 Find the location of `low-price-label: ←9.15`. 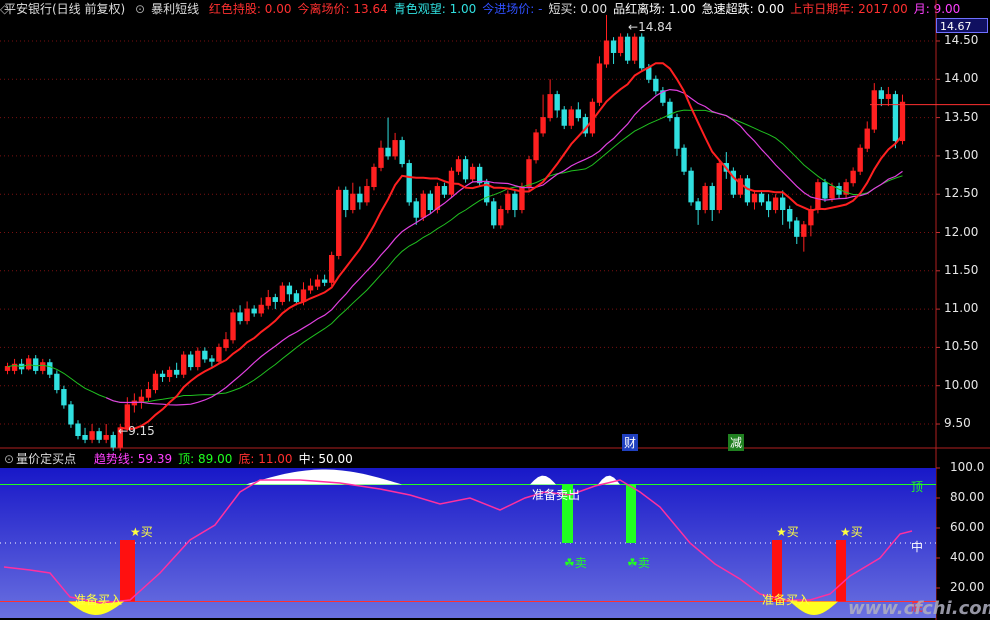

low-price-label: ←9.15 is located at coordinates (136, 431).